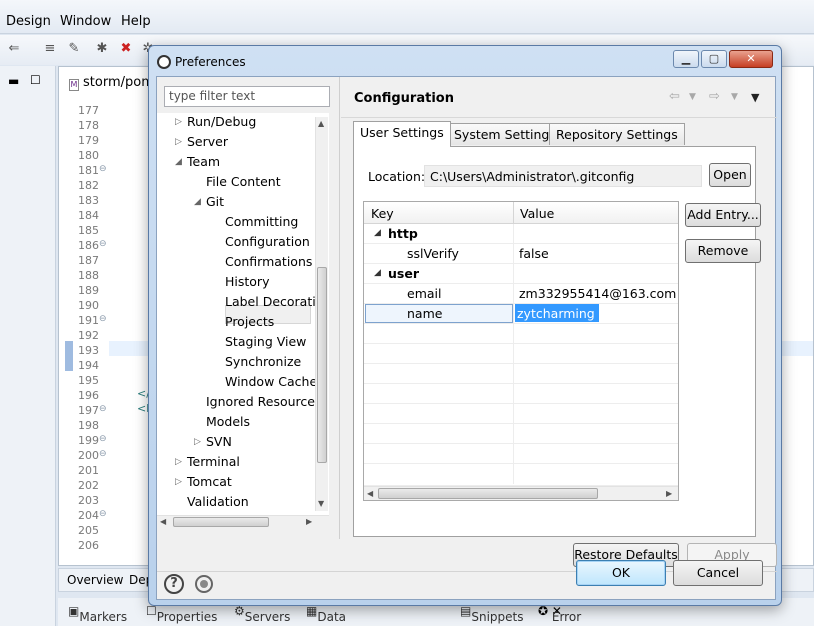 Image resolution: width=814 pixels, height=626 pixels. Describe the element at coordinates (209, 482) in the screenshot. I see `tree-item-tomcat: Tomcat` at that location.